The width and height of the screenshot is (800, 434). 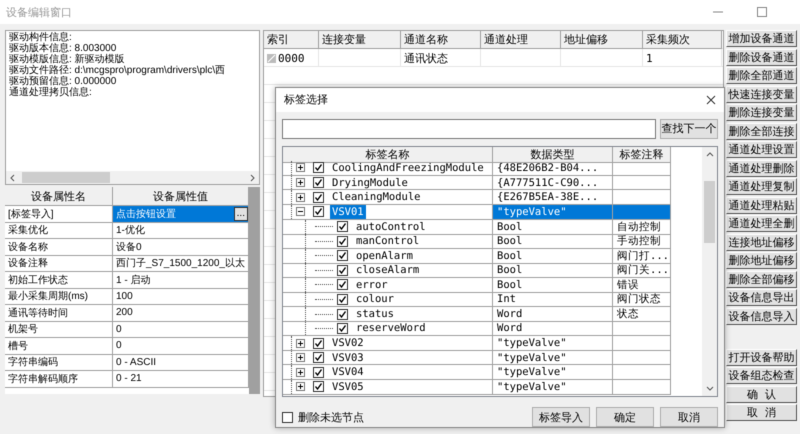 What do you see at coordinates (761, 131) in the screenshot?
I see `action-button: 删除全部连接` at bounding box center [761, 131].